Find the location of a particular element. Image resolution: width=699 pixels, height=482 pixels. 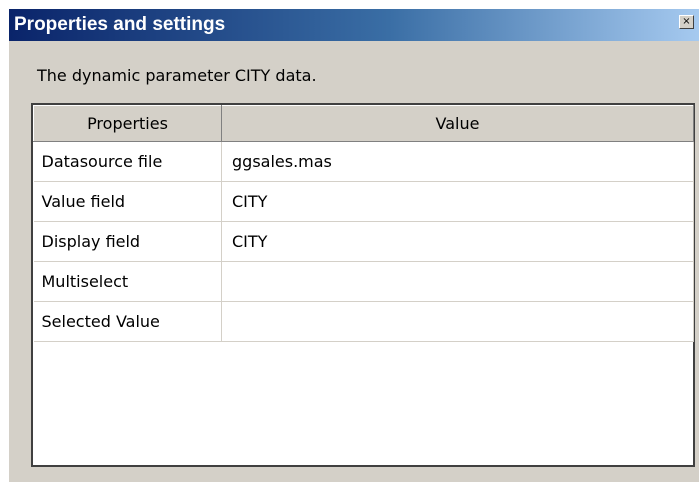

table-row: Value field CITY is located at coordinates (363, 201).